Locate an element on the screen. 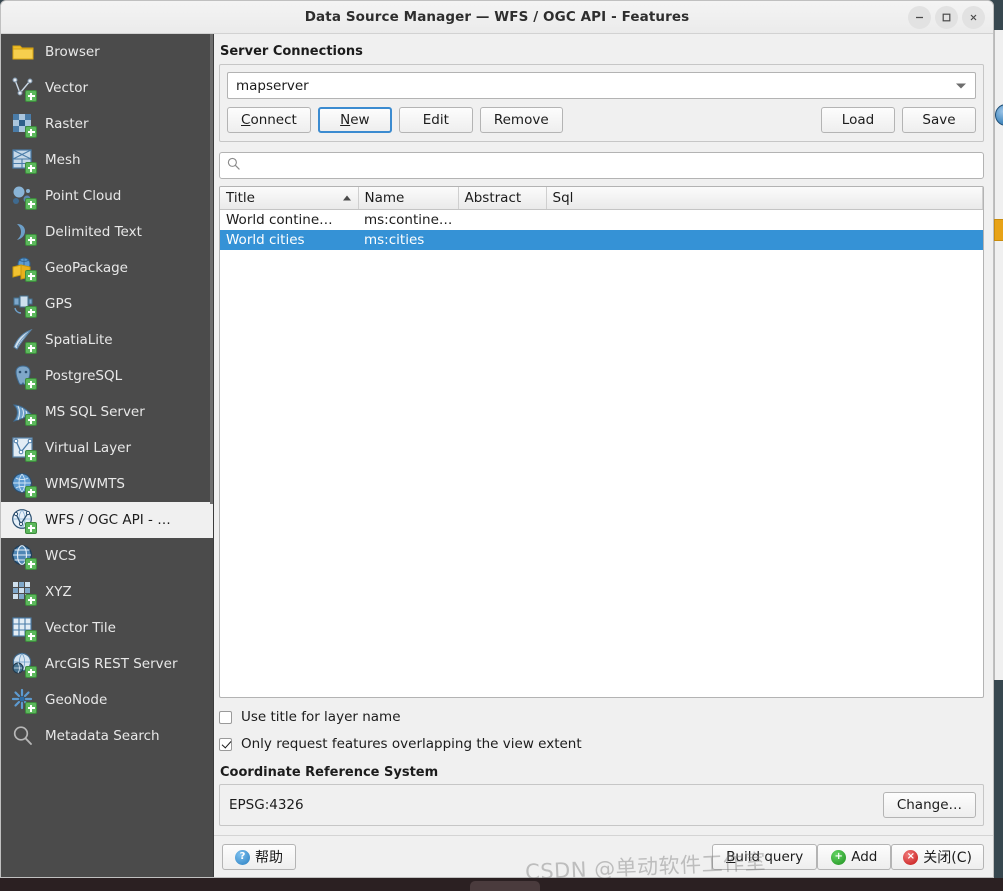 This screenshot has width=1003, height=891. sidebar-scrollbar is located at coordinates (211, 269).